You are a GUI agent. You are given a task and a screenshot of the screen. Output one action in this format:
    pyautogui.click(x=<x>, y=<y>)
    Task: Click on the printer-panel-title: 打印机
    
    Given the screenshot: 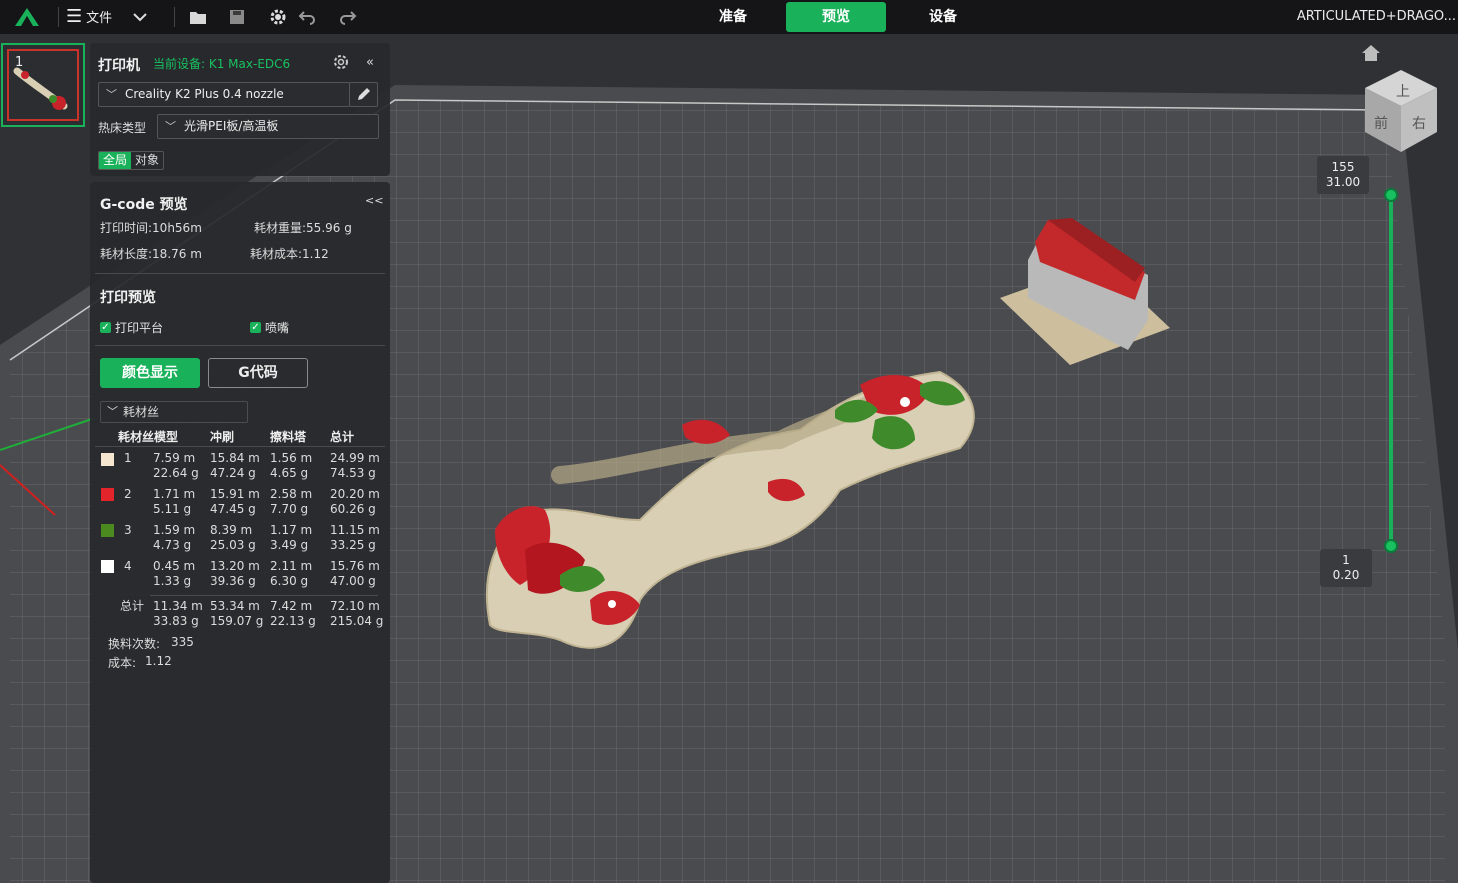 What is the action you would take?
    pyautogui.click(x=119, y=66)
    